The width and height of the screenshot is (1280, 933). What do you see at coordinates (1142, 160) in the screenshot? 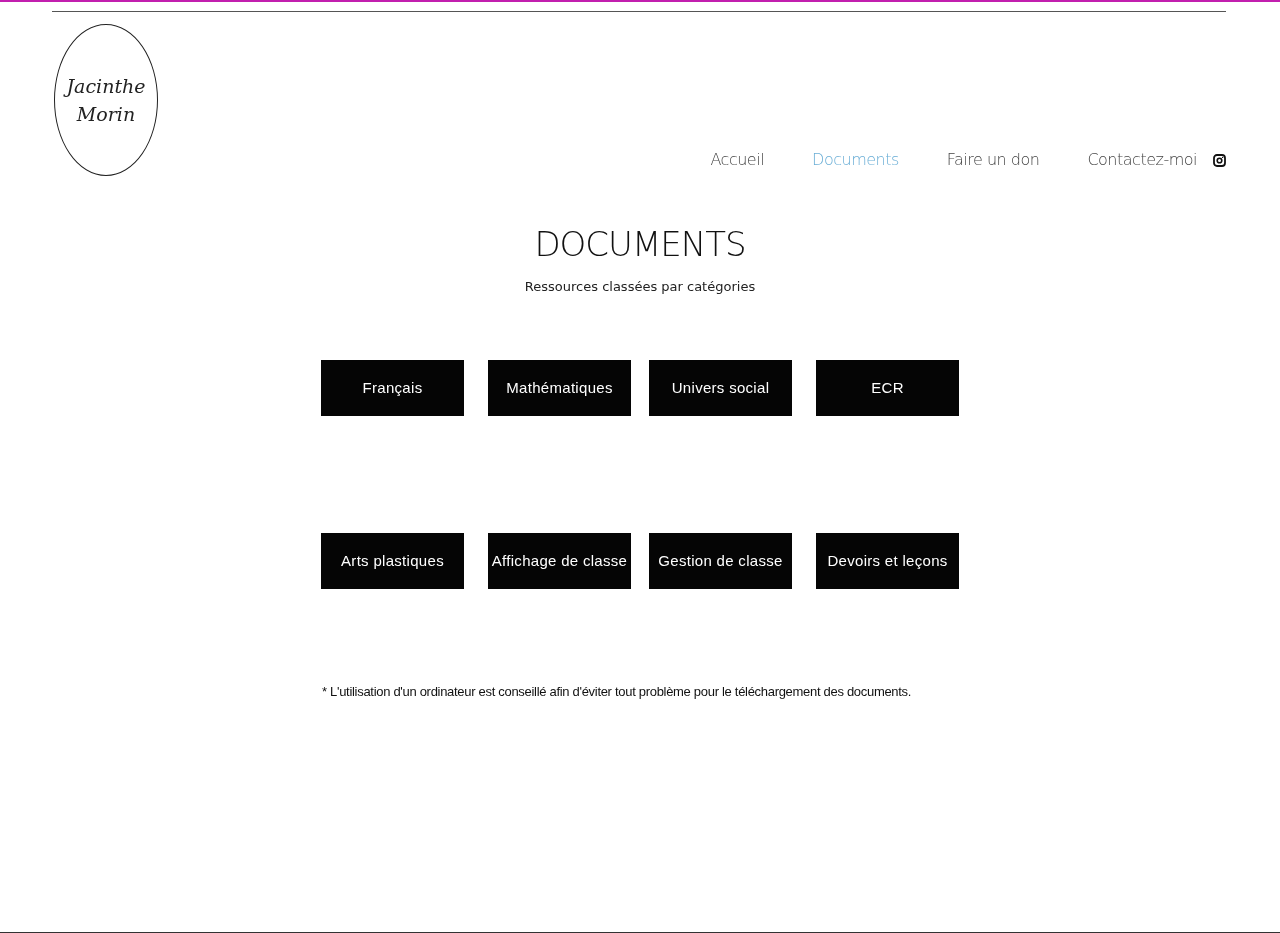
I see `nav-link: Contactez-moi` at bounding box center [1142, 160].